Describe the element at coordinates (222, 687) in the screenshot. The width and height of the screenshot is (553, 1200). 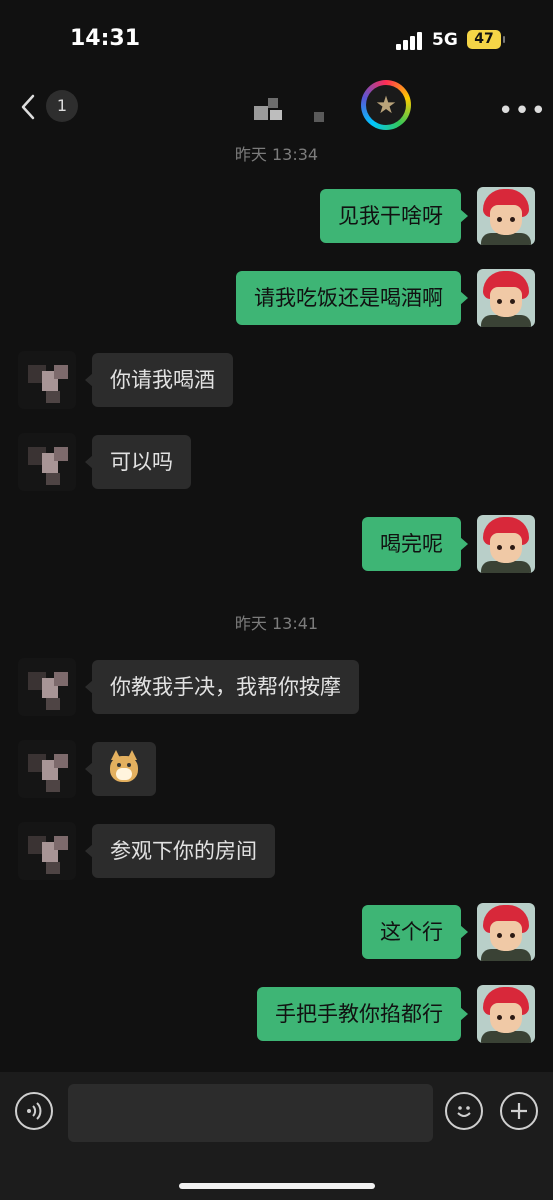
I see `message-bubble-received: 你教我手决，我帮你按摩` at that location.